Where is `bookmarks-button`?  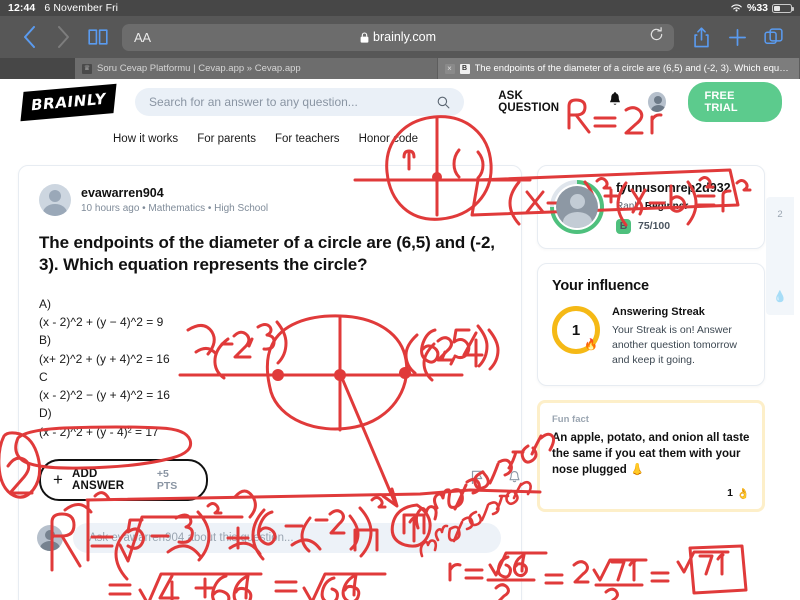
bookmarks-button is located at coordinates (98, 37).